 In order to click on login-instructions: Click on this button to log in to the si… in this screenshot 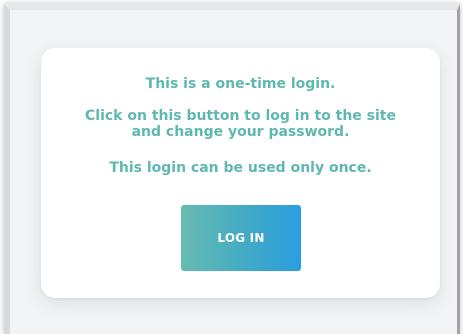, I will do `click(240, 124)`.